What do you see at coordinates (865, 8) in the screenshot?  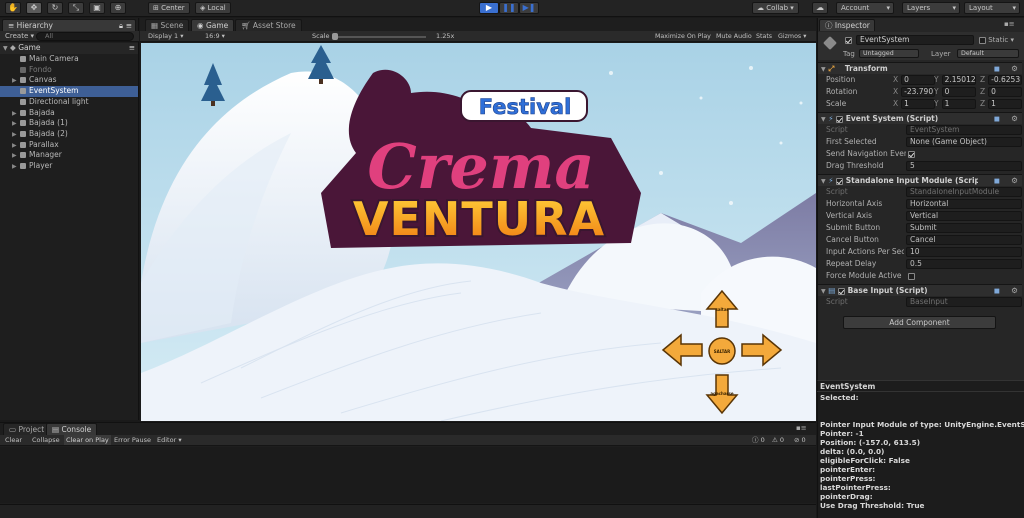 I see `account-dropdown: Account ▾` at bounding box center [865, 8].